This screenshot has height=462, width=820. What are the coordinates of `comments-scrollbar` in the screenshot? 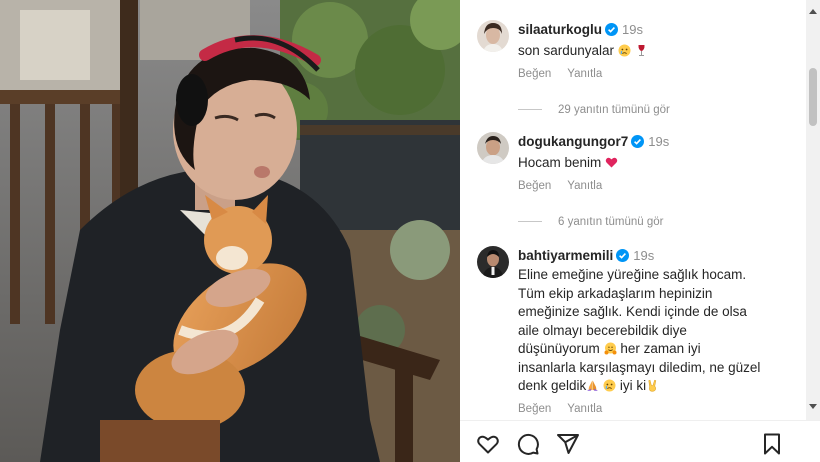 It's located at (813, 210).